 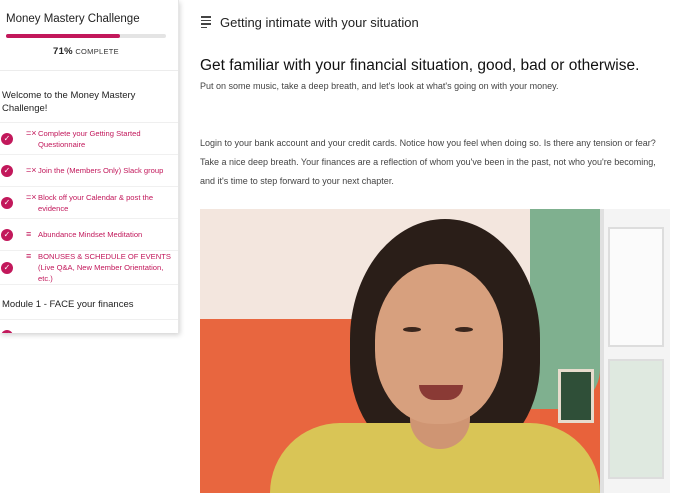 What do you see at coordinates (89, 19) in the screenshot?
I see `course-title: Money Mastery Challenge` at bounding box center [89, 19].